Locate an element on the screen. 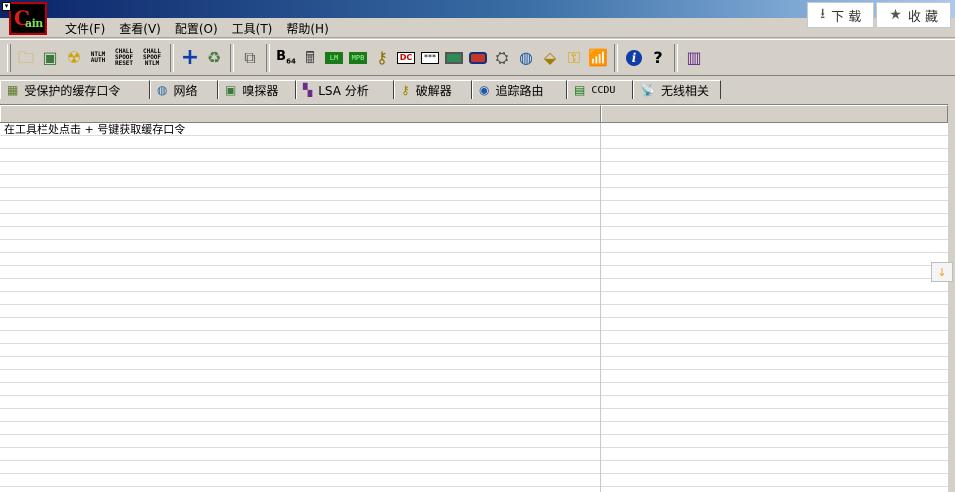  menu-help: 帮助(H) is located at coordinates (307, 27).